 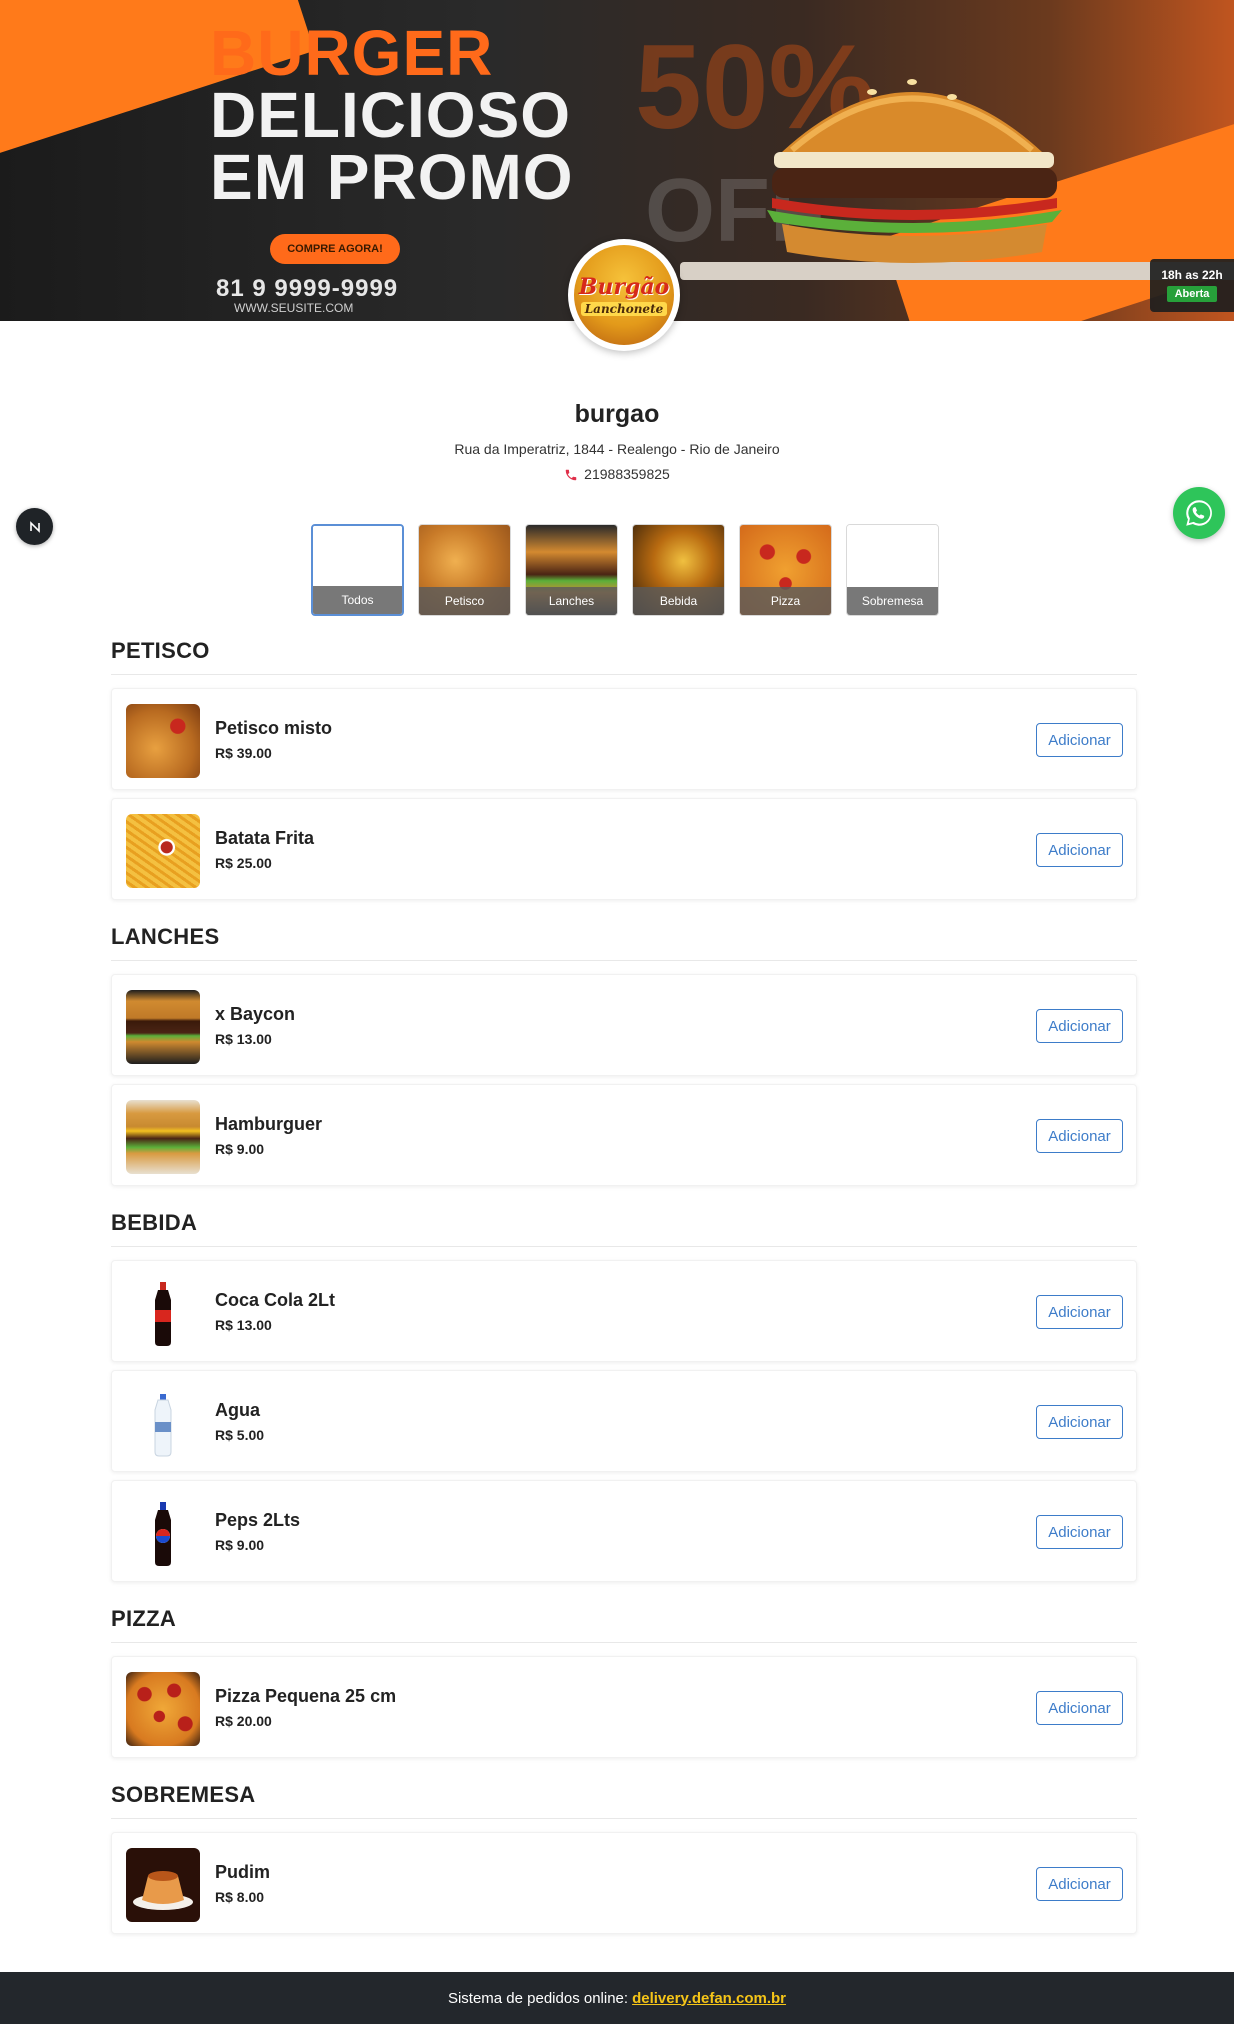 What do you see at coordinates (785, 601) in the screenshot?
I see `category-label: Pizza` at bounding box center [785, 601].